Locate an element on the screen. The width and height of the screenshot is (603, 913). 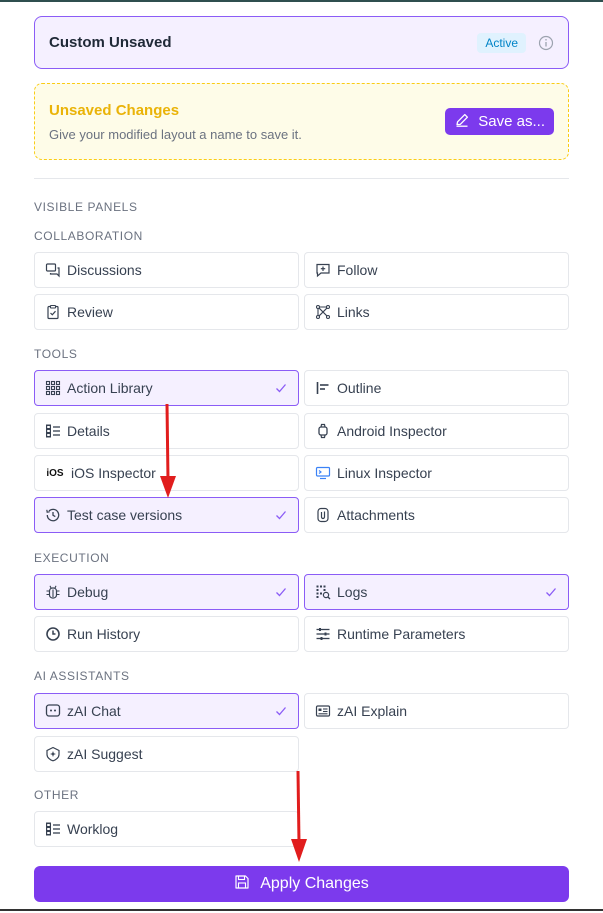
sliders-icon is located at coordinates (323, 634).